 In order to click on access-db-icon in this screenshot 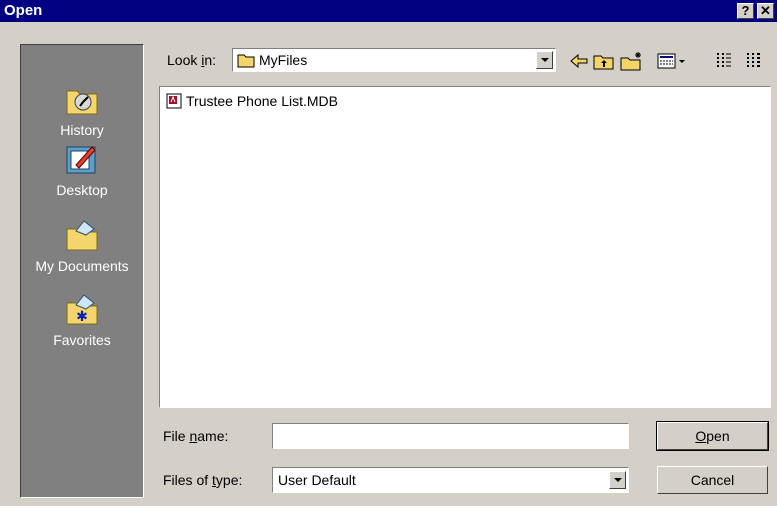, I will do `click(174, 101)`.